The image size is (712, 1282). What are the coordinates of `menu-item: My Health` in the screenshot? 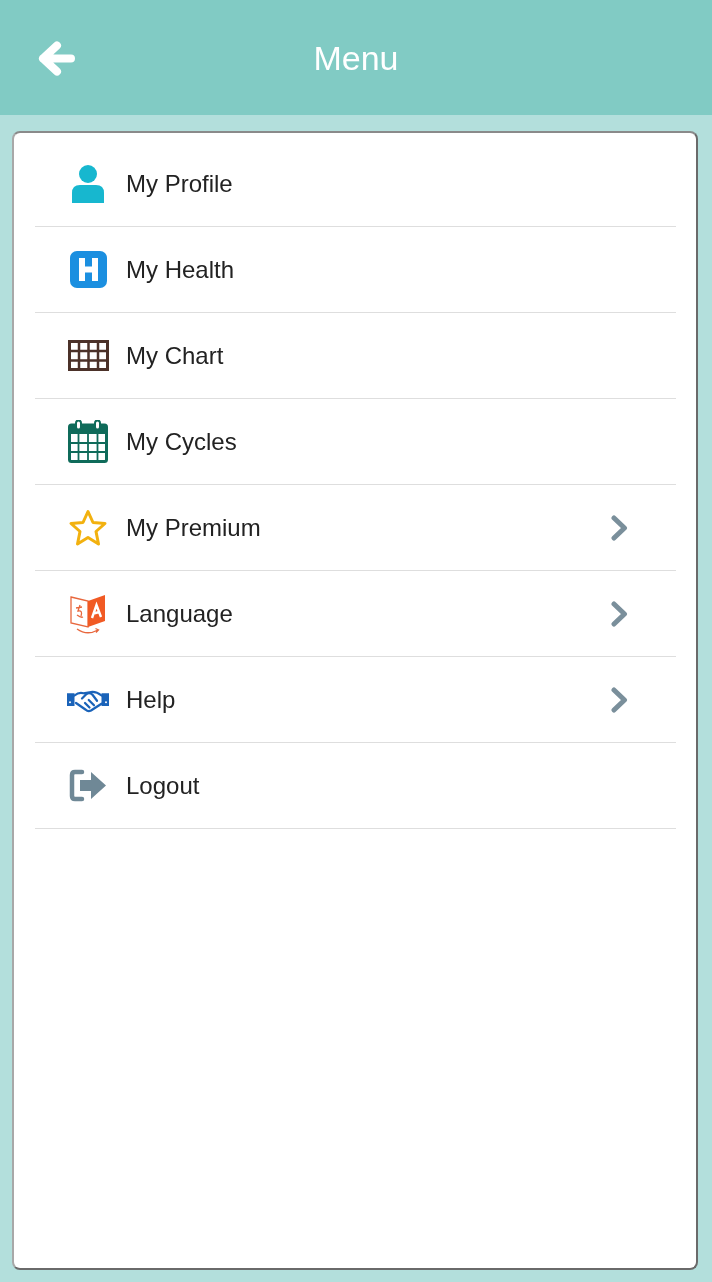 It's located at (355, 270).